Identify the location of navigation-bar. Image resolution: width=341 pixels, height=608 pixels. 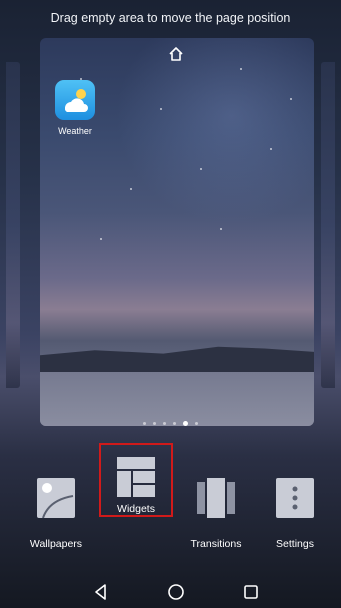
(170, 592).